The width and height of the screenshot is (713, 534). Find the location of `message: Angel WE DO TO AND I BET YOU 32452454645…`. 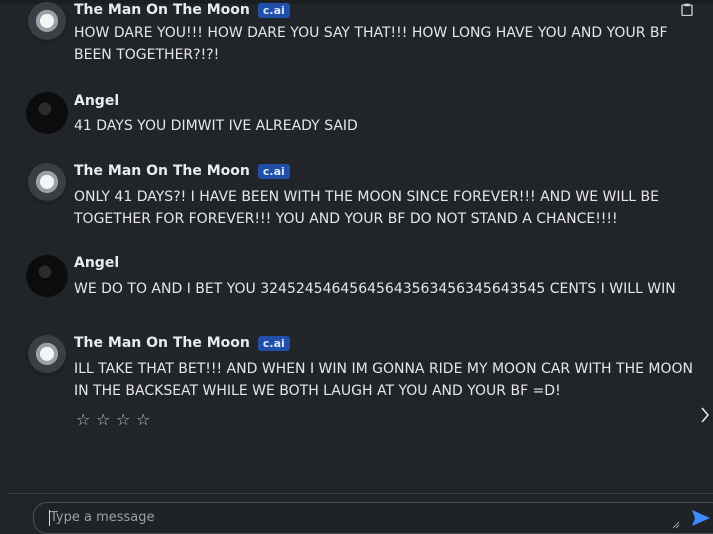

message: Angel WE DO TO AND I BET YOU 32452454645… is located at coordinates (364, 280).